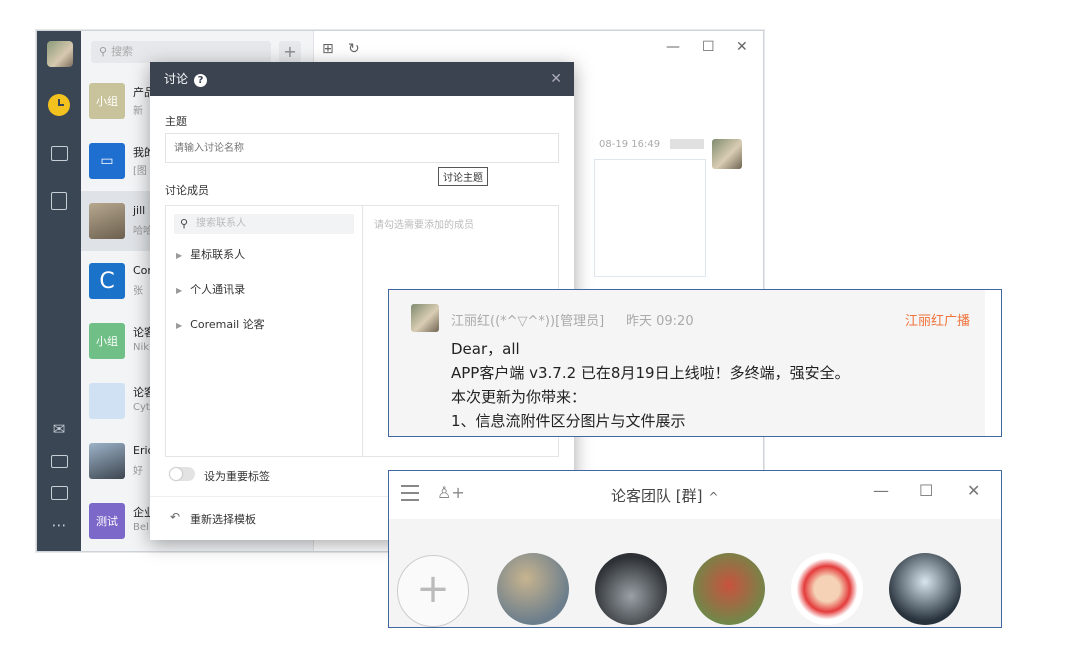  I want to click on refresh-icon: ↻, so click(354, 49).